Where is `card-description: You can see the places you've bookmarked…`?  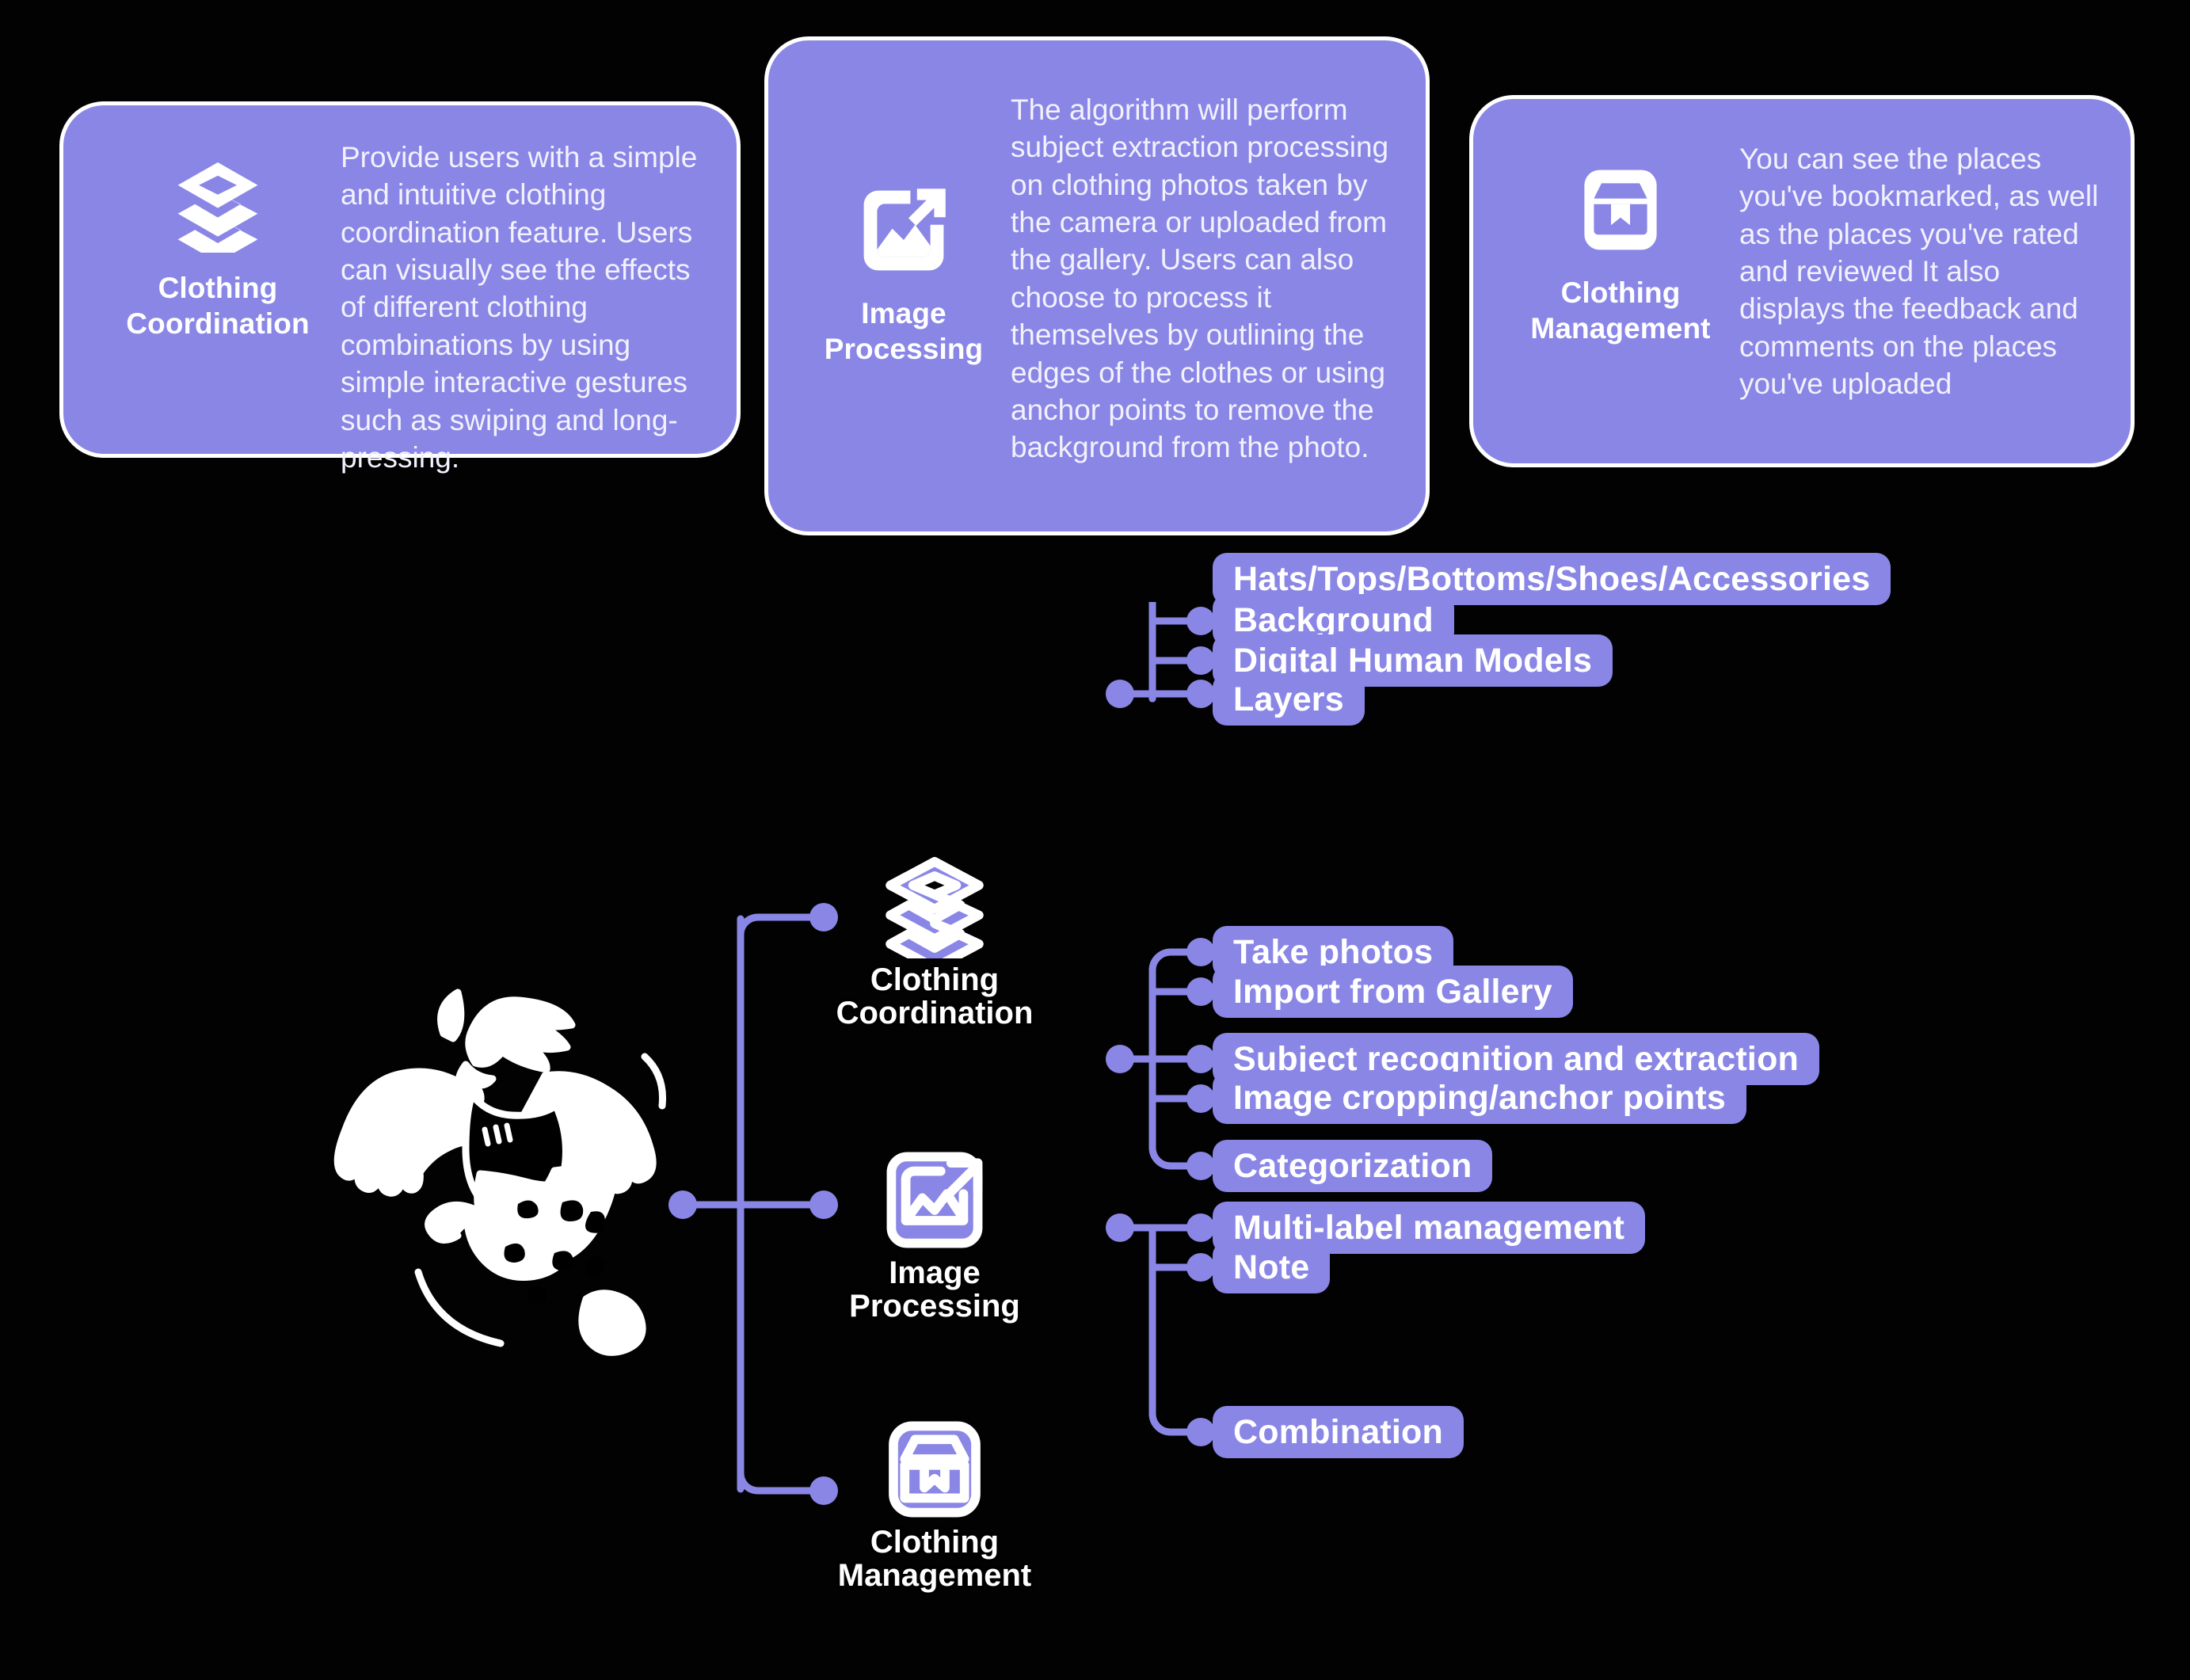
card-description: You can see the places you've bookmarked… is located at coordinates (1919, 272).